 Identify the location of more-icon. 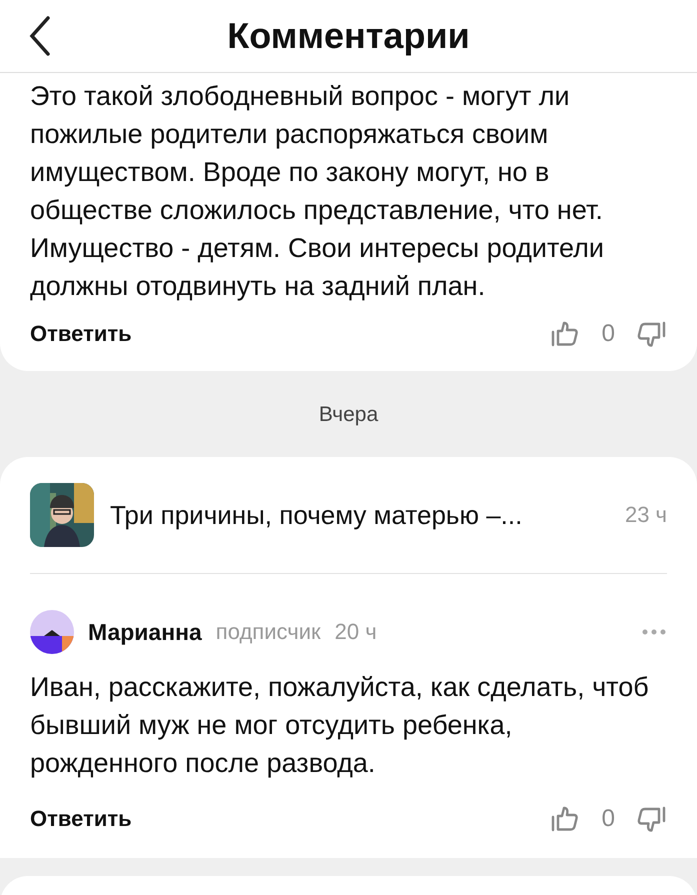
(654, 632).